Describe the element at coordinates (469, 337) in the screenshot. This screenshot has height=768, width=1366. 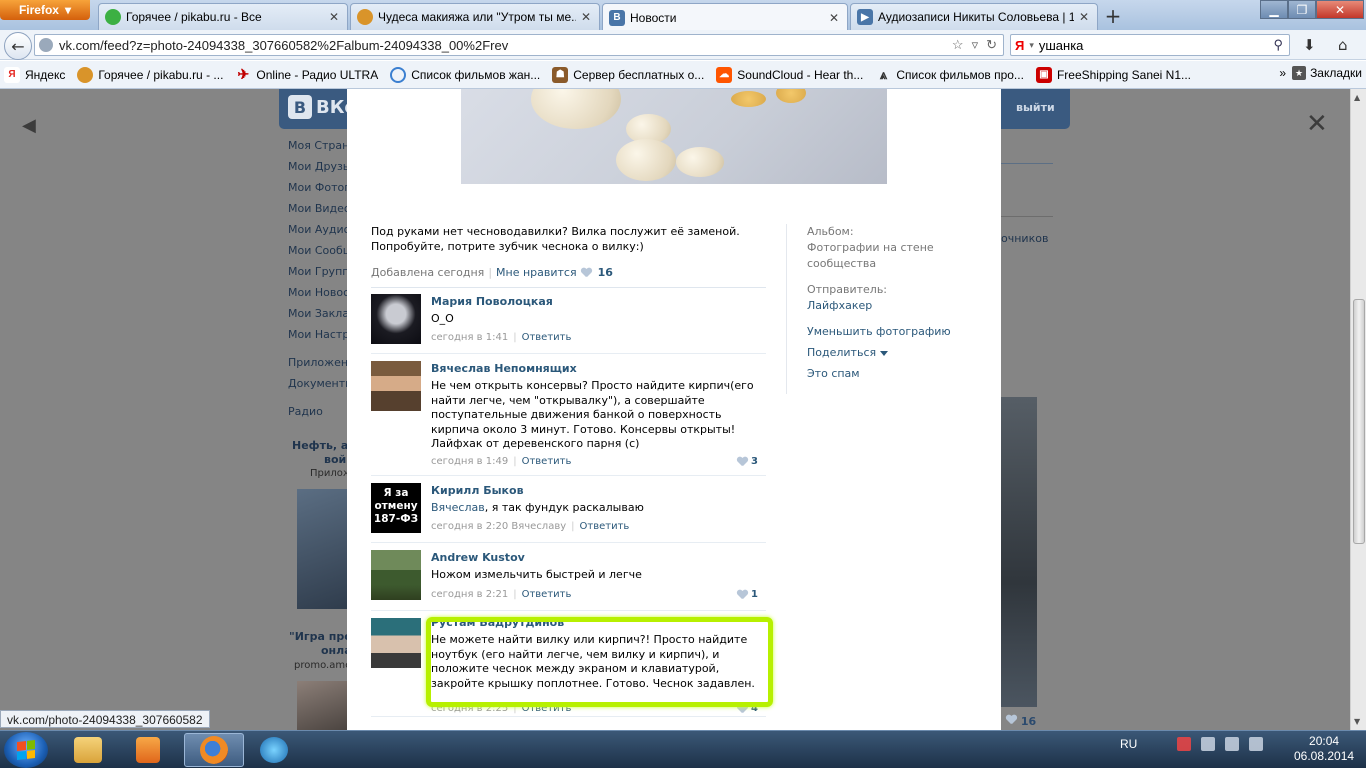
I see `comment-time: сегодня в 1:41` at that location.